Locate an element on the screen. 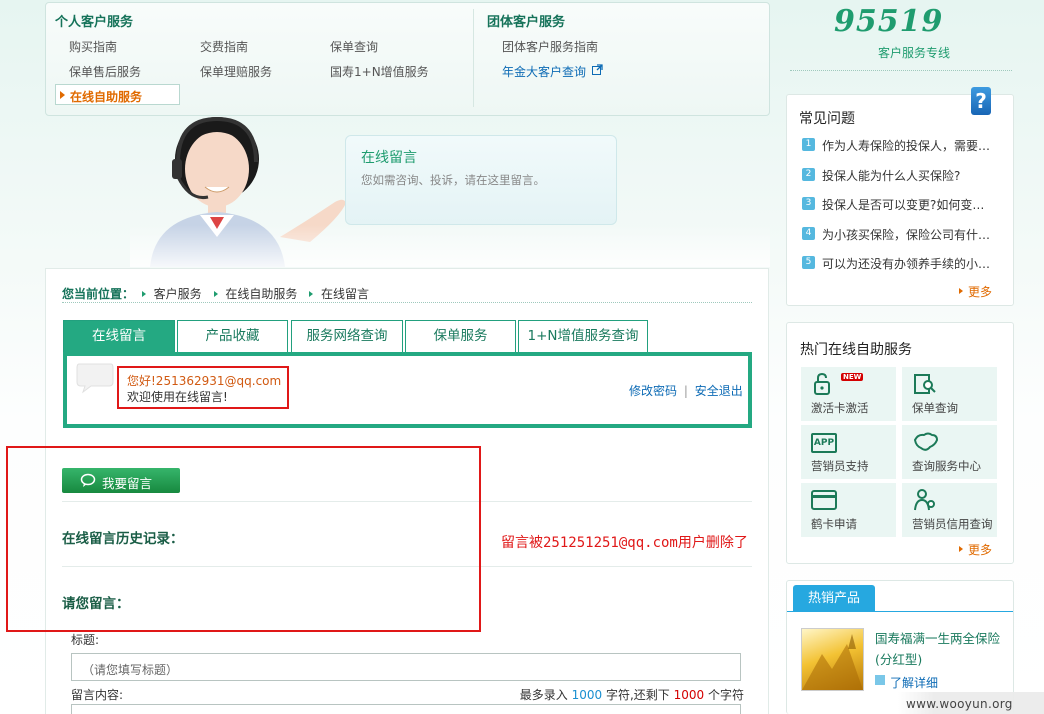 The width and height of the screenshot is (1044, 714). service-label: 激活卡激活 is located at coordinates (840, 408).